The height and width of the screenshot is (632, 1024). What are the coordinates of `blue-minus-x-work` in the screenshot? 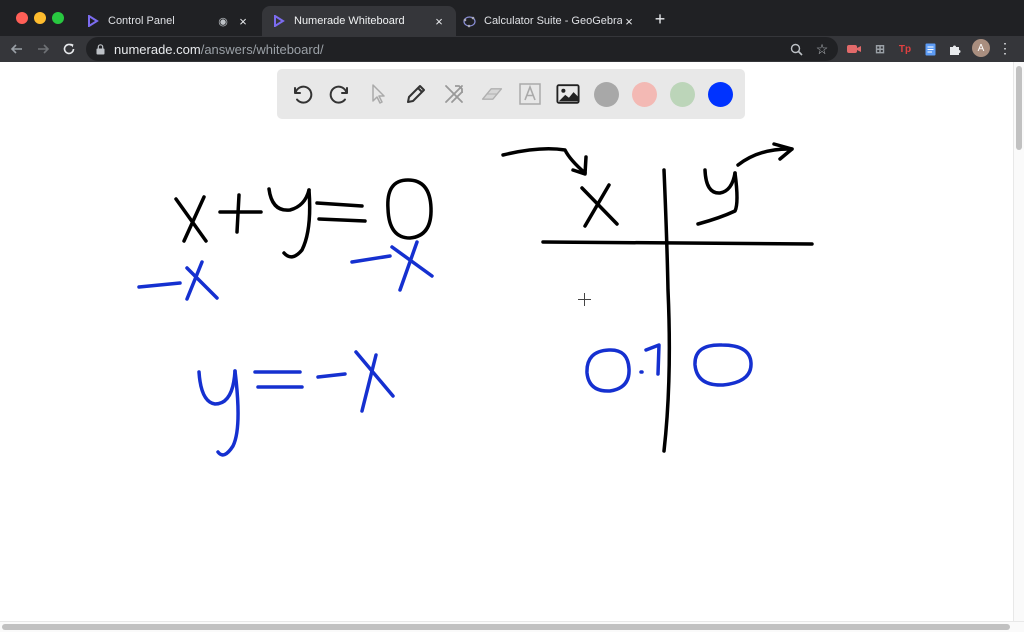 It's located at (285, 270).